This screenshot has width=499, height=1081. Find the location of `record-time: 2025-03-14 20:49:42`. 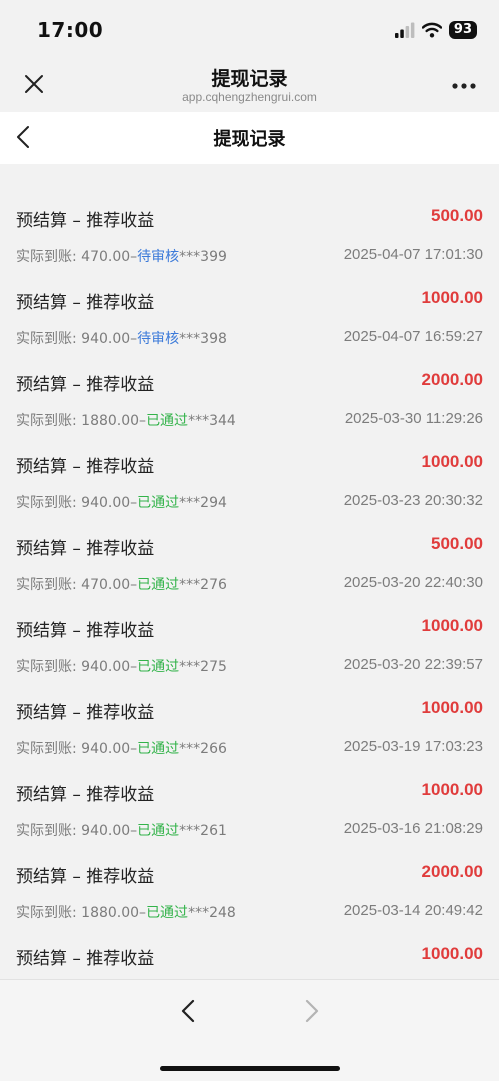

record-time: 2025-03-14 20:49:42 is located at coordinates (413, 910).